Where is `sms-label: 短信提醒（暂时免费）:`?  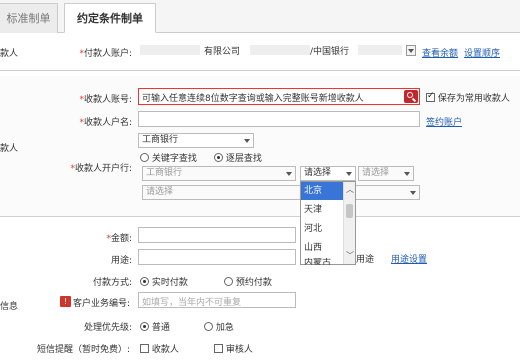 sms-label: 短信提醒（暂时免费）: is located at coordinates (83, 350).